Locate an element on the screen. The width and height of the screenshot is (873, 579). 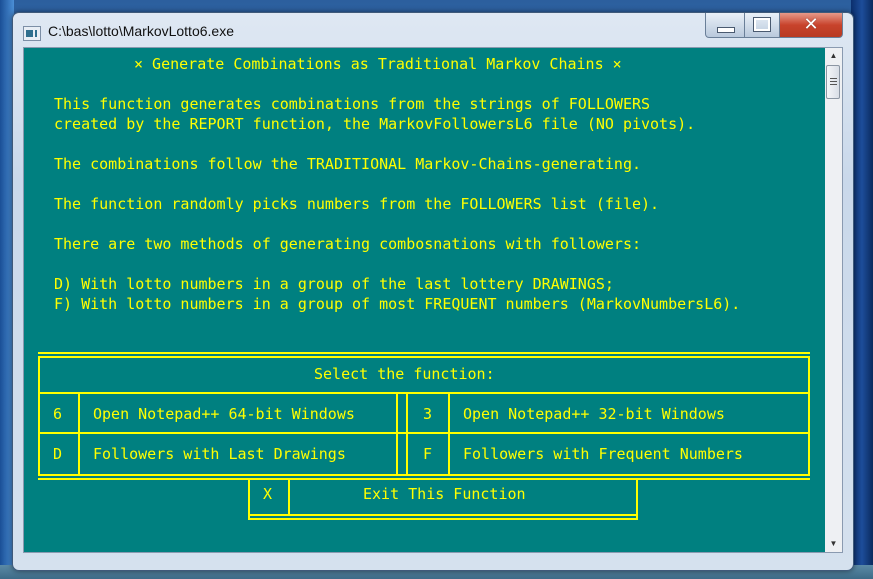
exit-border-bottom is located at coordinates (443, 515).